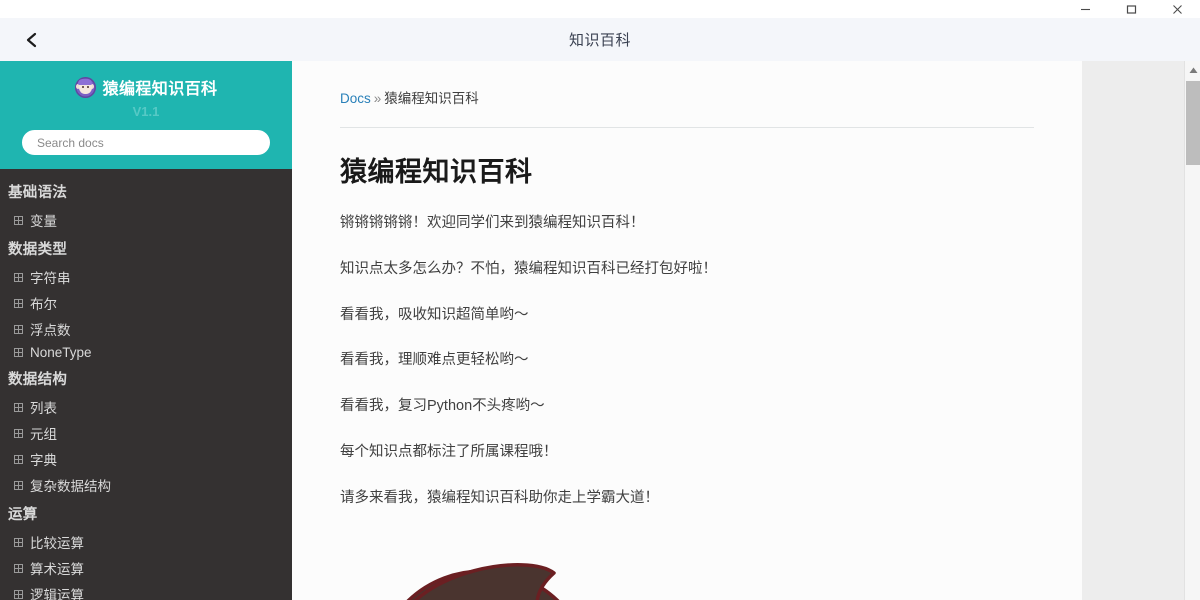  What do you see at coordinates (43, 221) in the screenshot?
I see `sidebar-item-label: 变量` at bounding box center [43, 221].